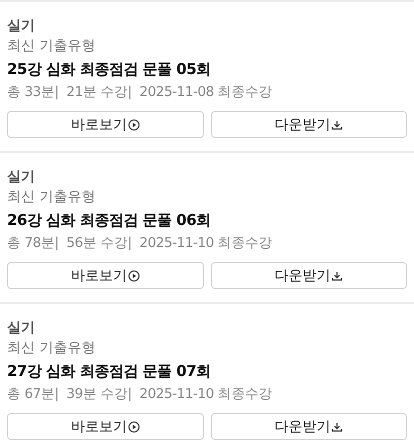  Describe the element at coordinates (109, 220) in the screenshot. I see `lecture-title: 26강 심화 최종점검 문풀 06회` at that location.